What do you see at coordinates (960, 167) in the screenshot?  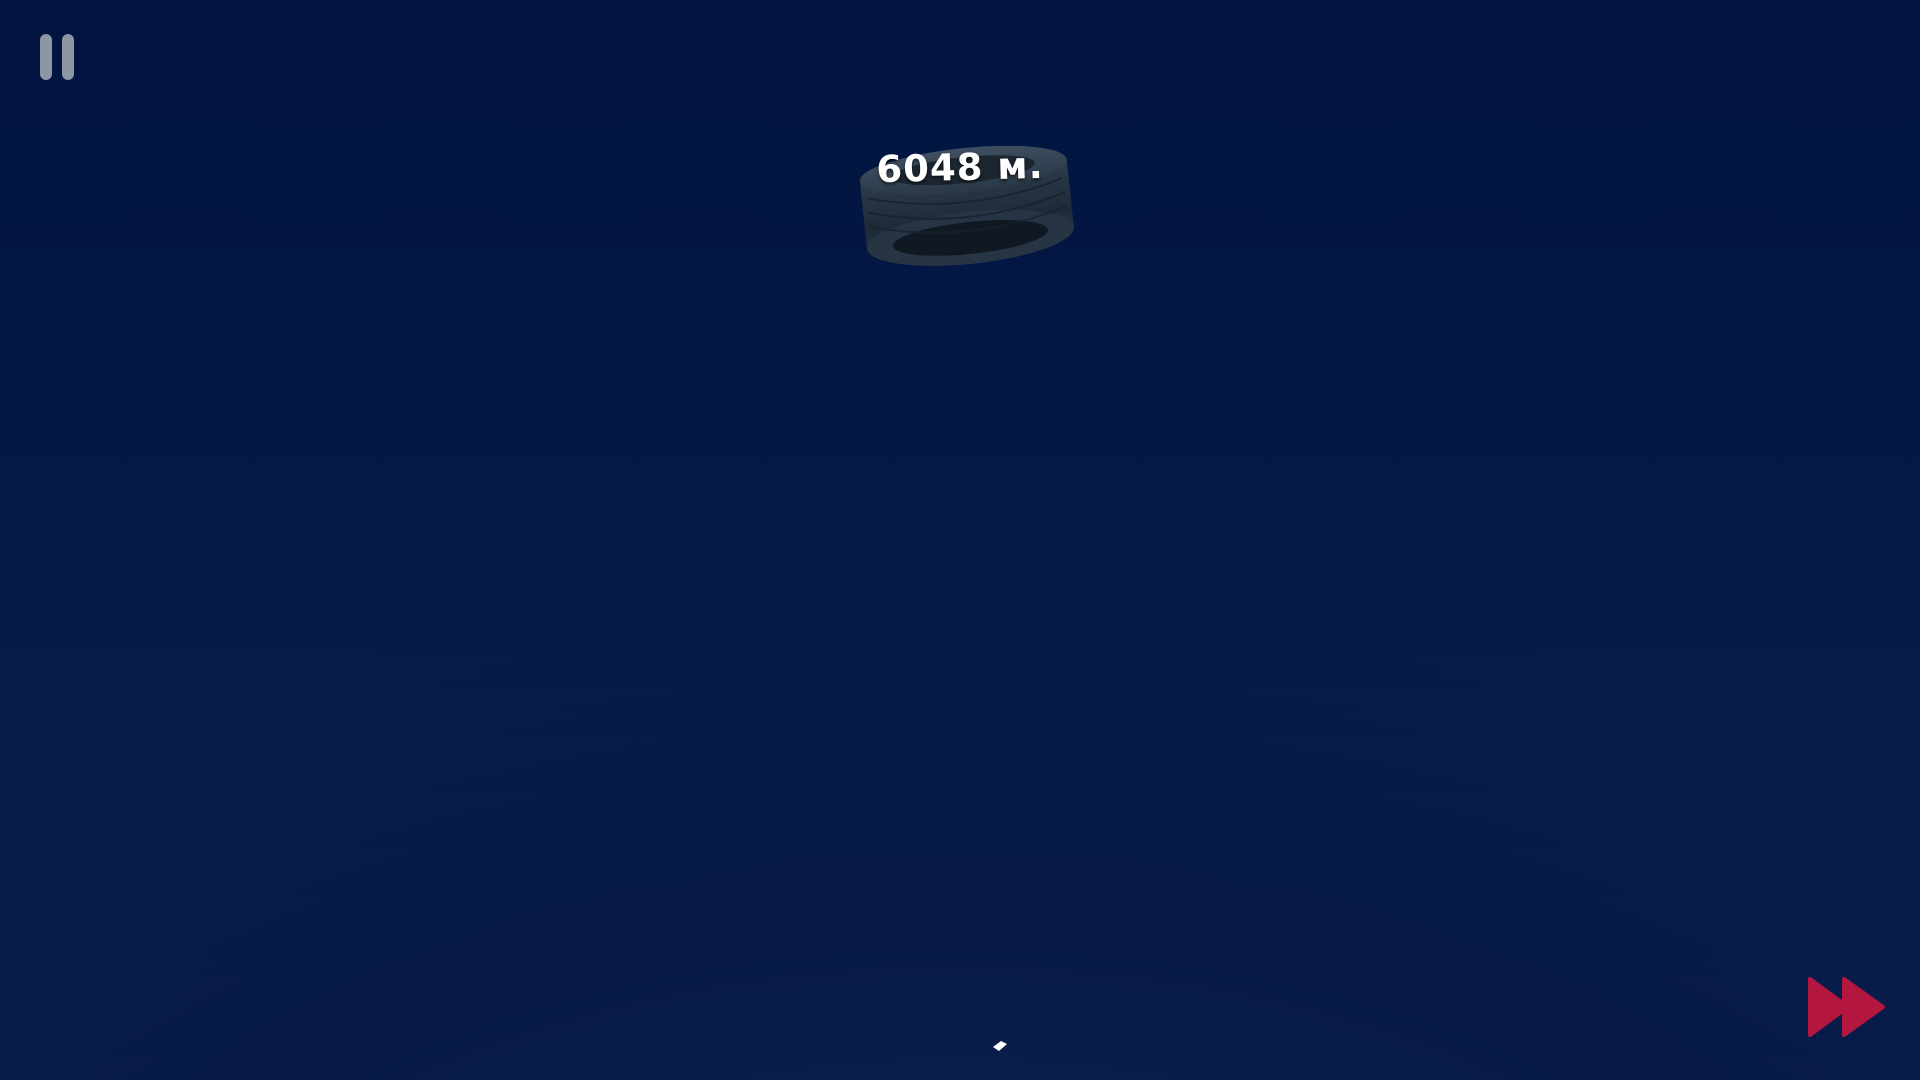 I see `distance-counter: 6048 м.` at bounding box center [960, 167].